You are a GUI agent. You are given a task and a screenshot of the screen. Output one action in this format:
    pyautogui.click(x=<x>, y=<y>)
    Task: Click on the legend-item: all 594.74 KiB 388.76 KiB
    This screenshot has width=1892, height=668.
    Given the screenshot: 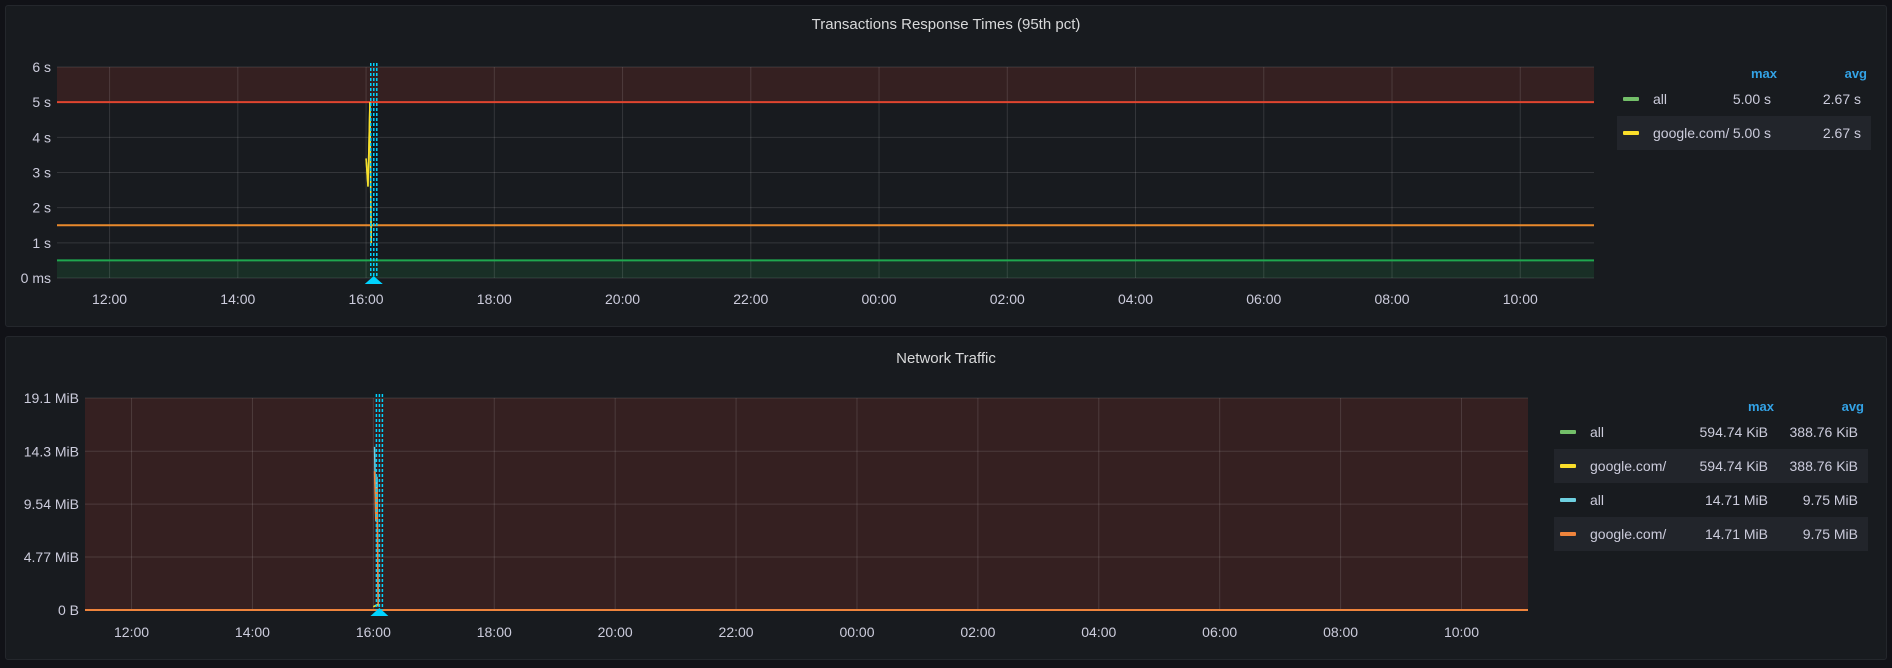 What is the action you would take?
    pyautogui.click(x=1711, y=432)
    